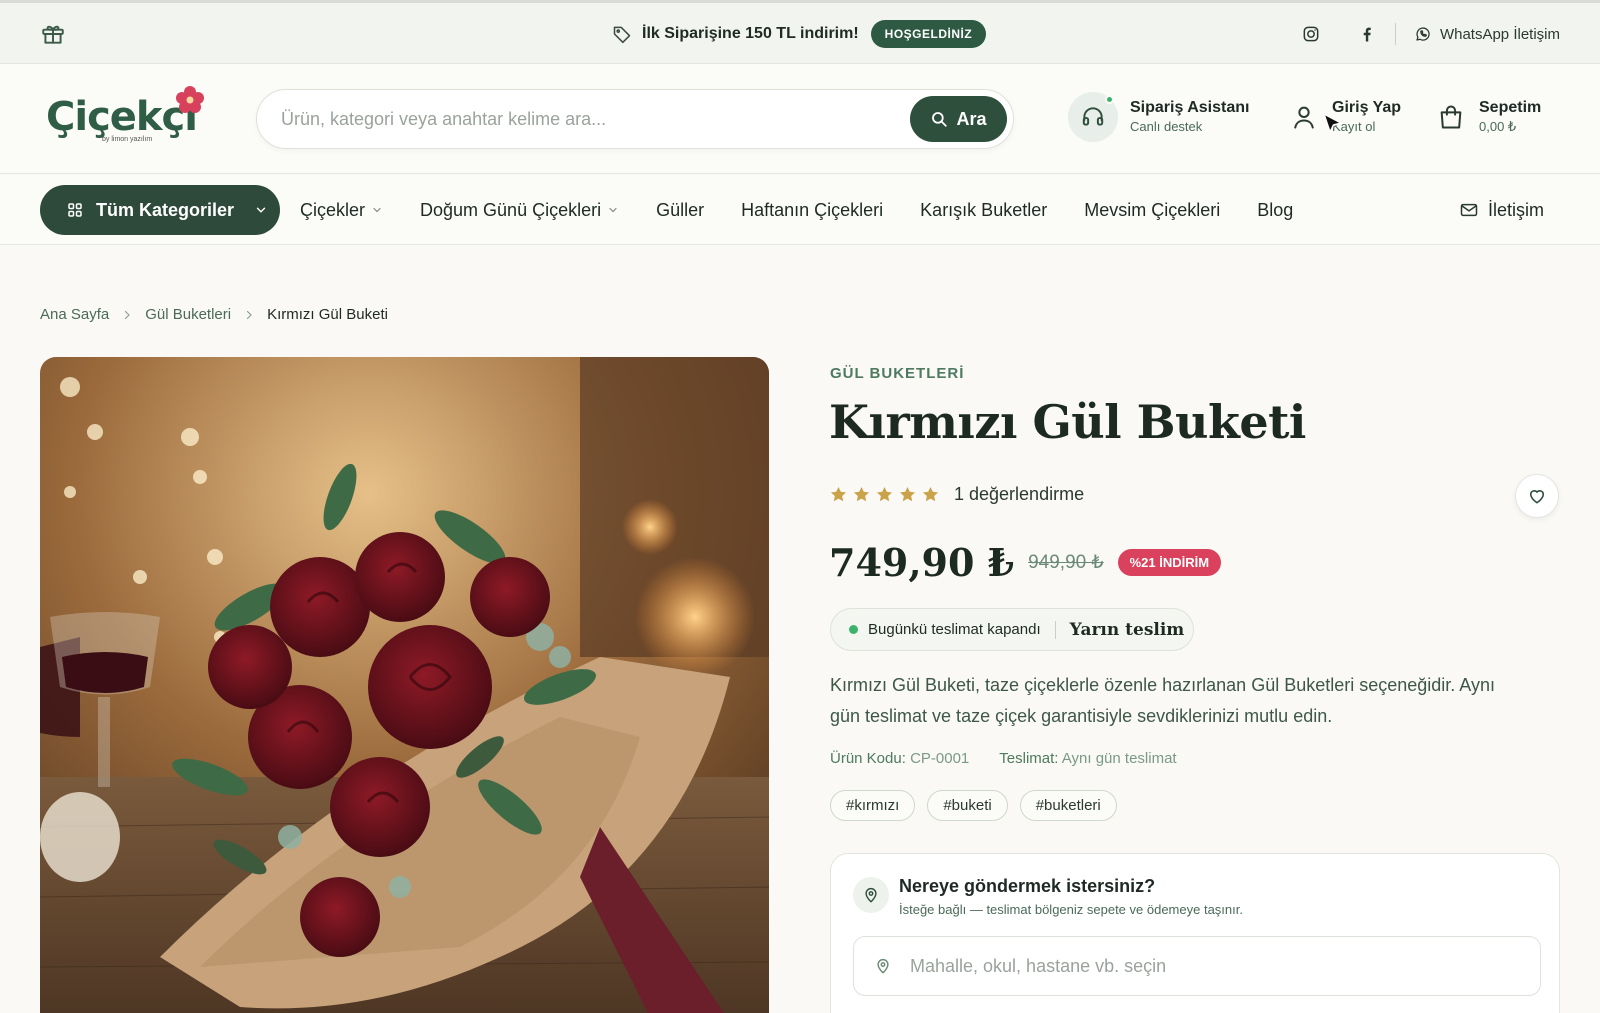 The image size is (1600, 1013). I want to click on nav-item-contact: İletişim, so click(1501, 210).